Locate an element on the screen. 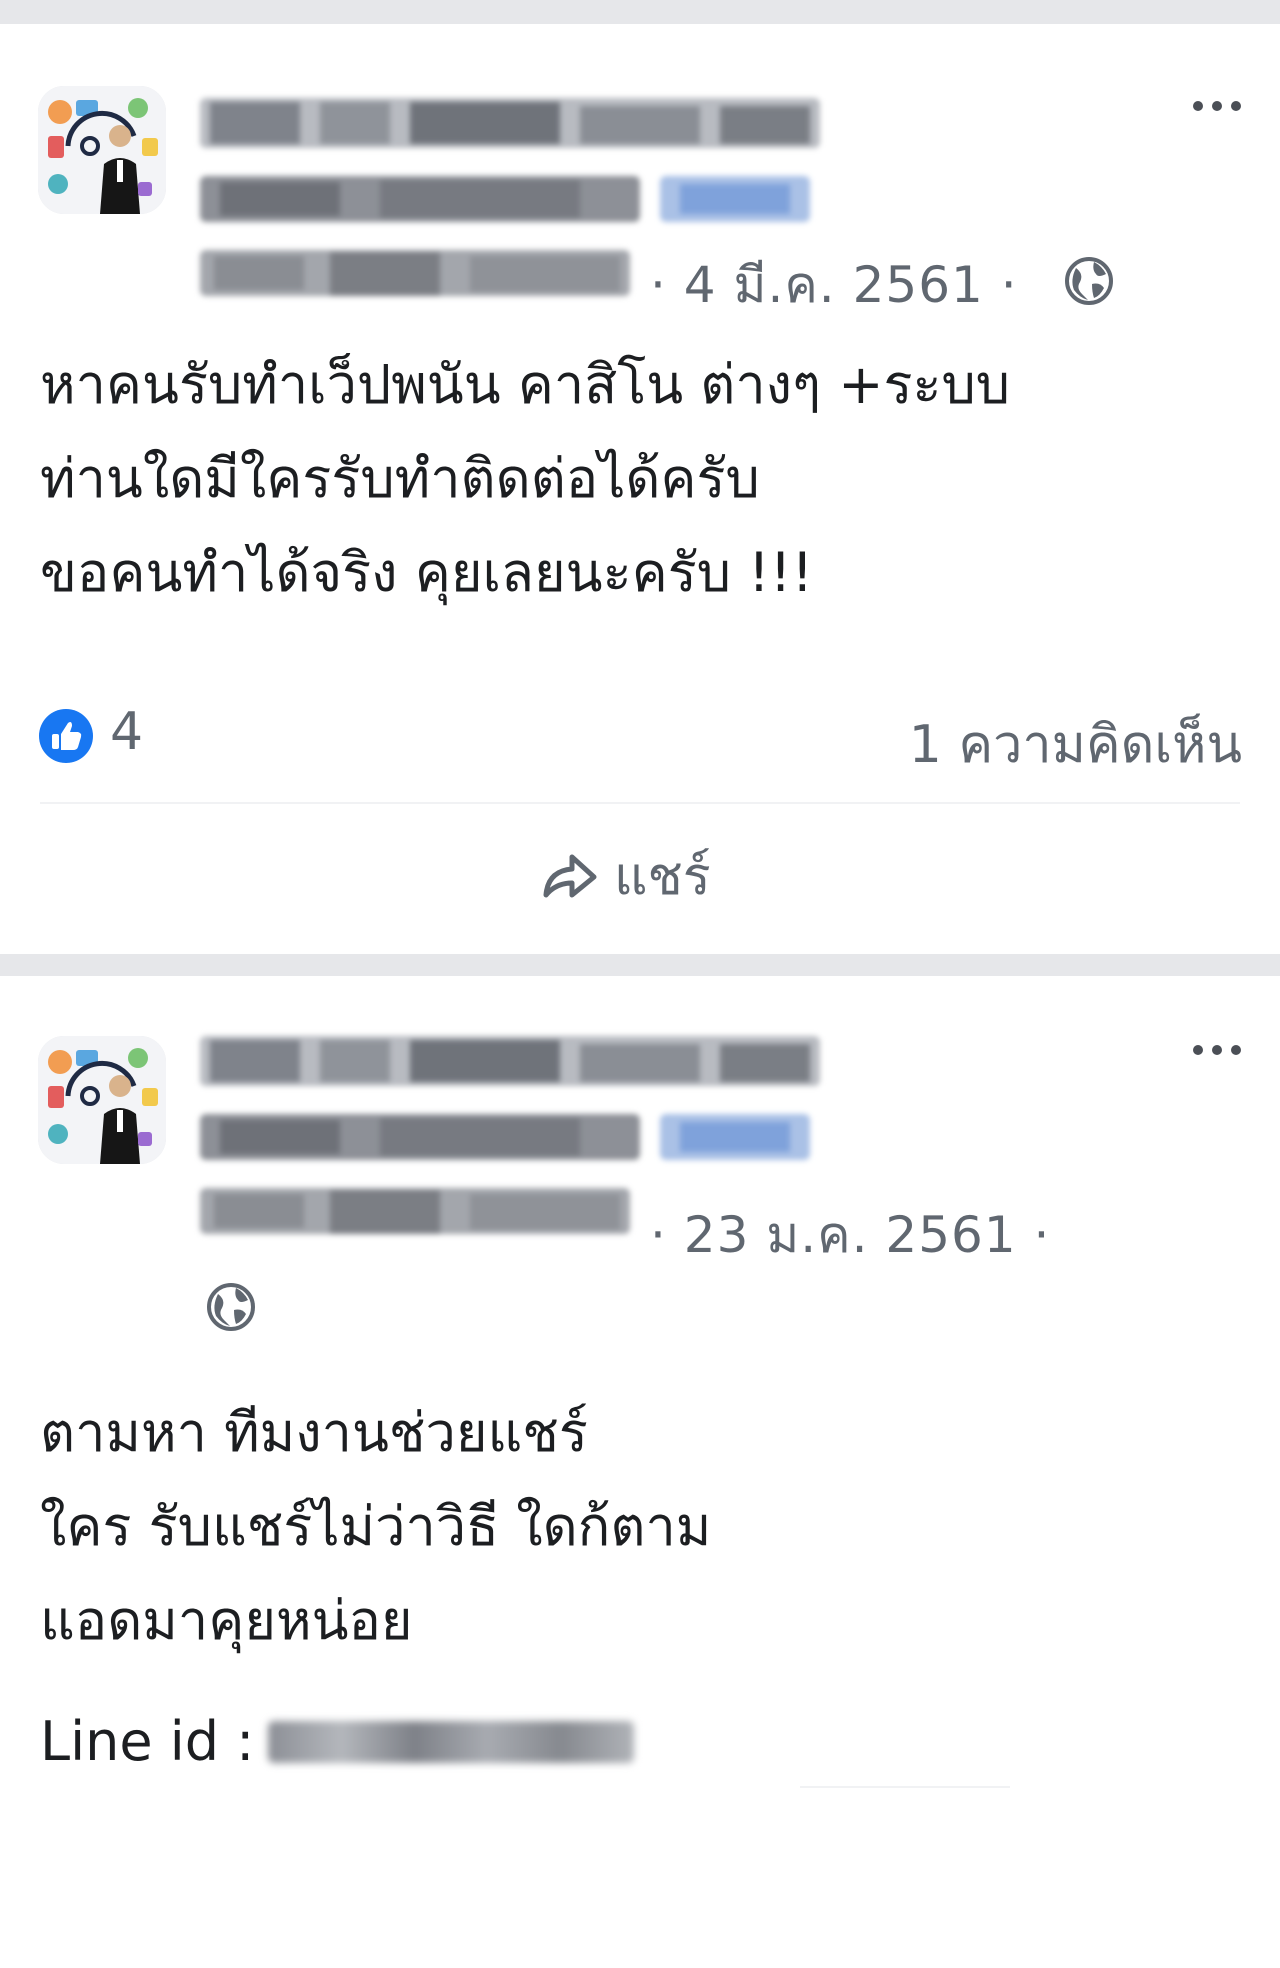  post-text-line: หาคนรับทำเว็ปพนัน คาสิโน ต่างๆ +ระบบ is located at coordinates (525, 384).